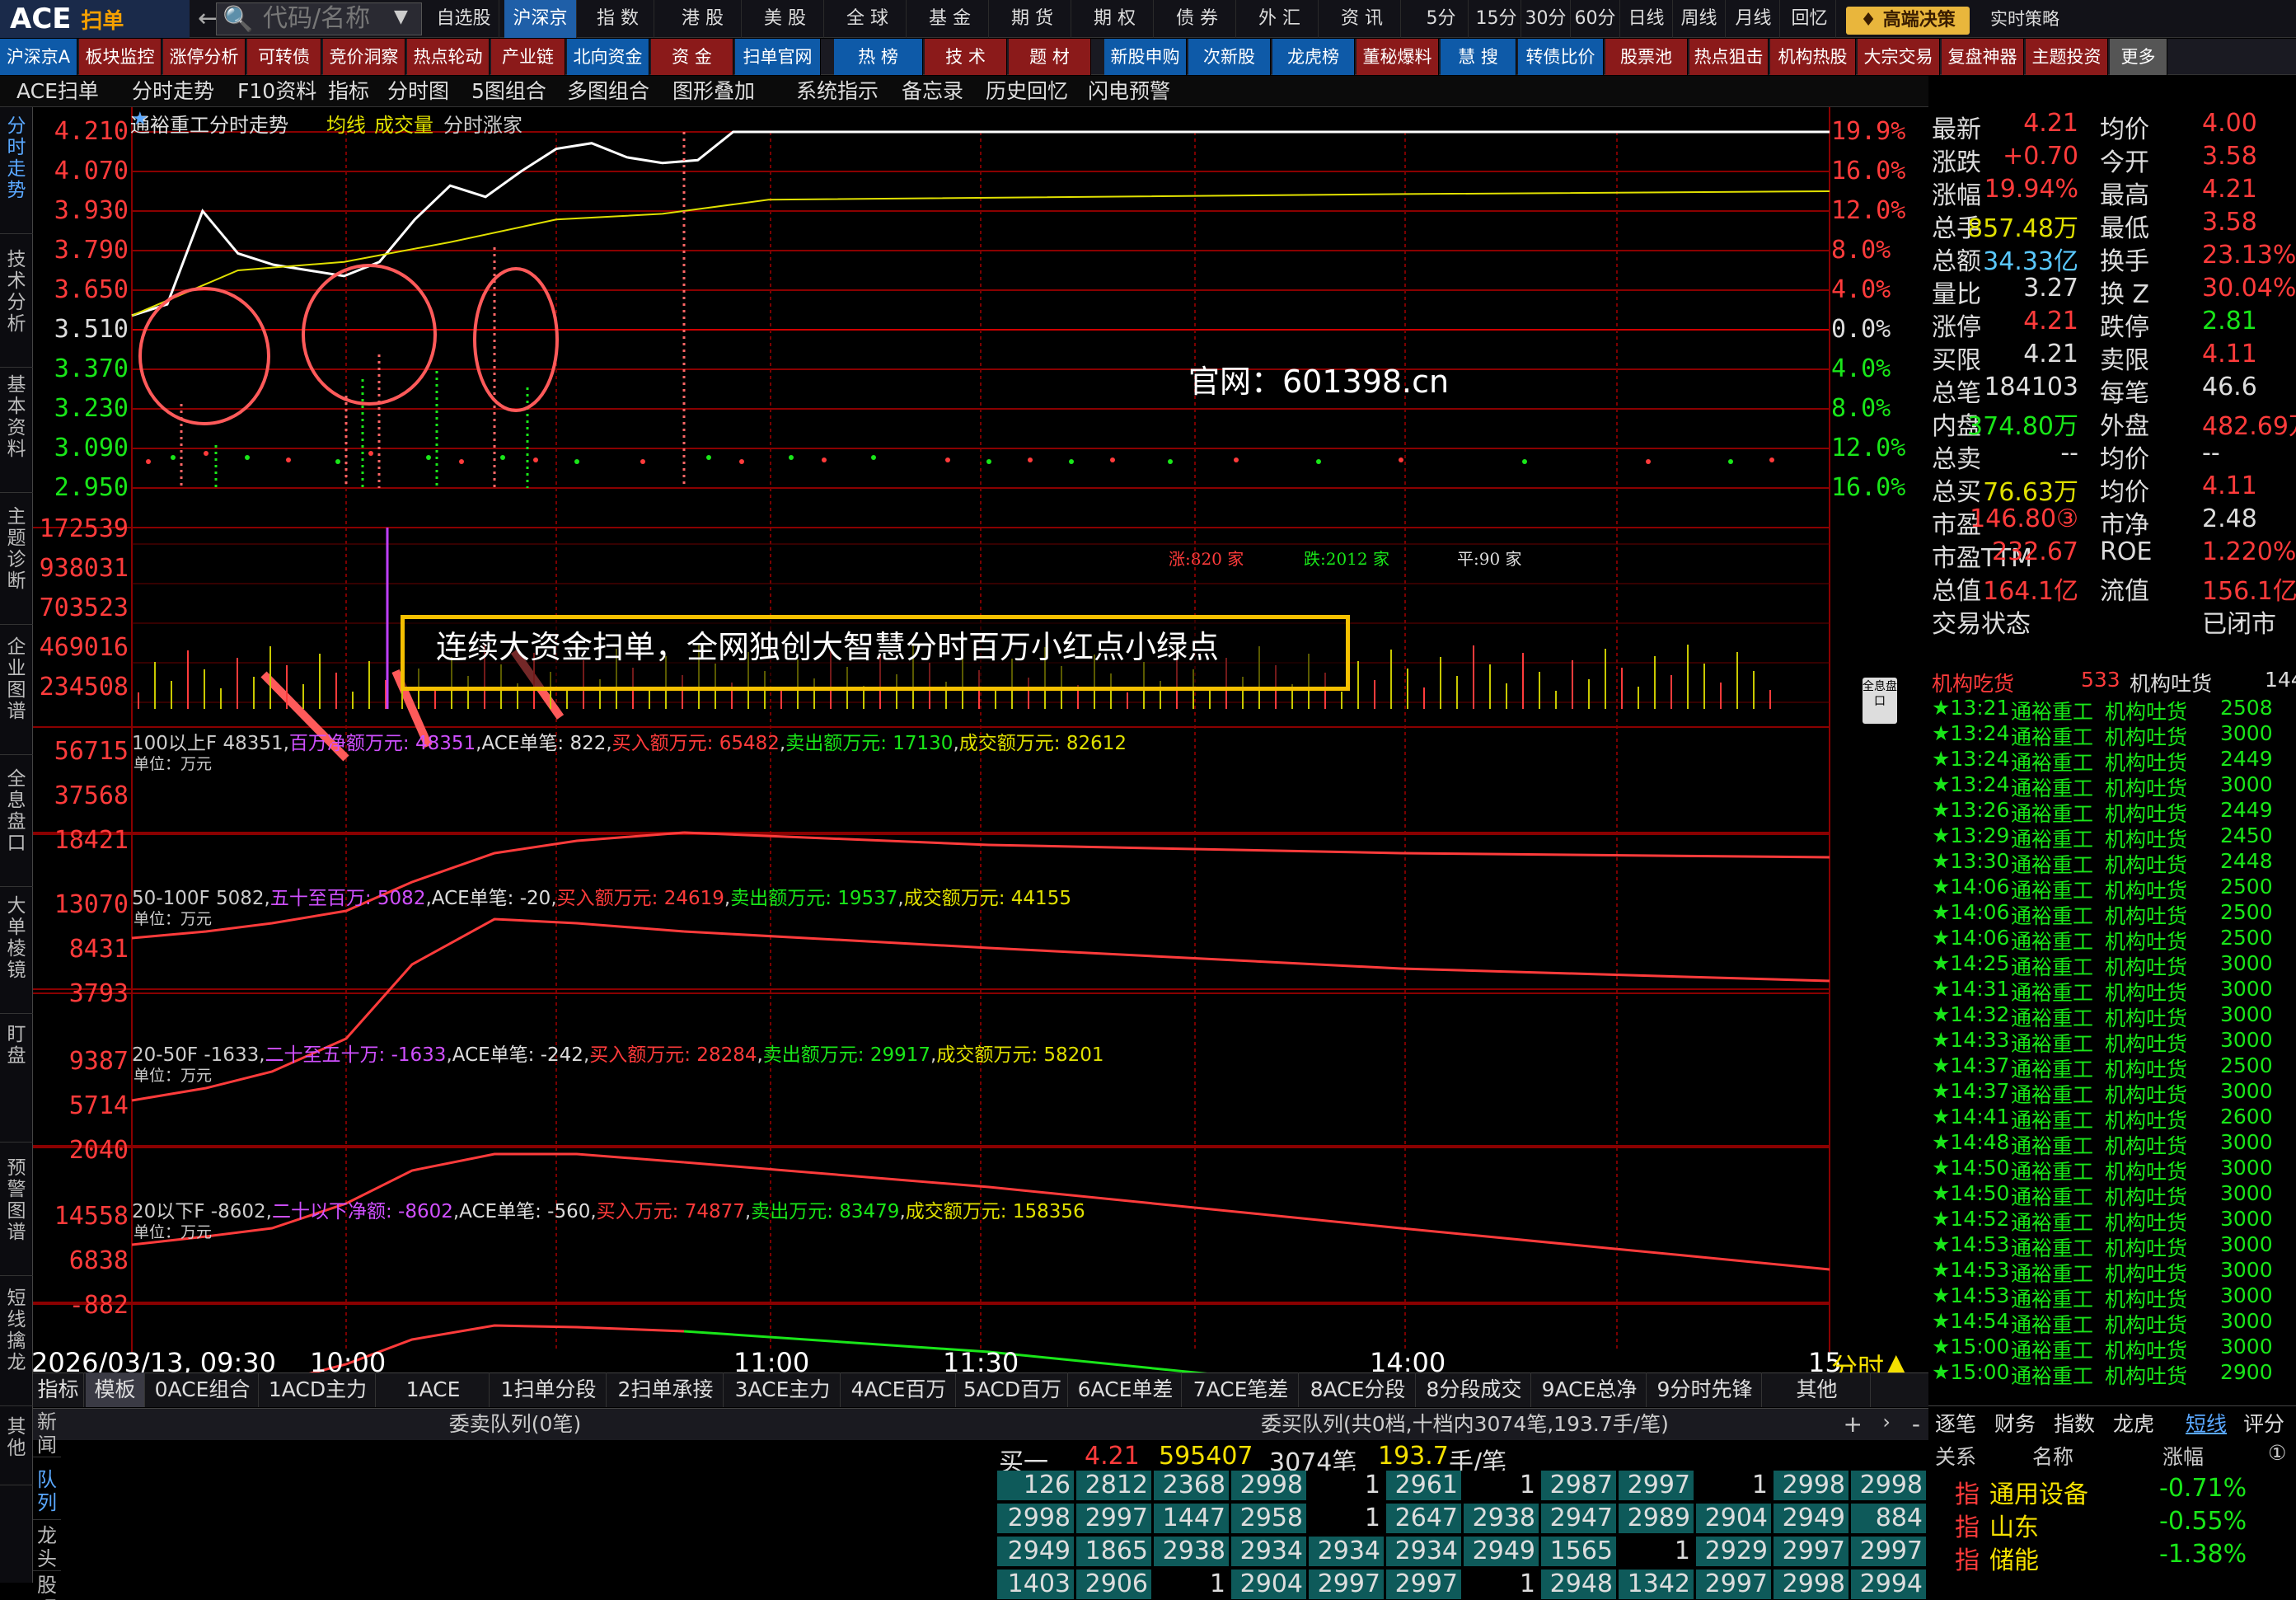  I want to click on signal-value-6: 2448, so click(2246, 861).